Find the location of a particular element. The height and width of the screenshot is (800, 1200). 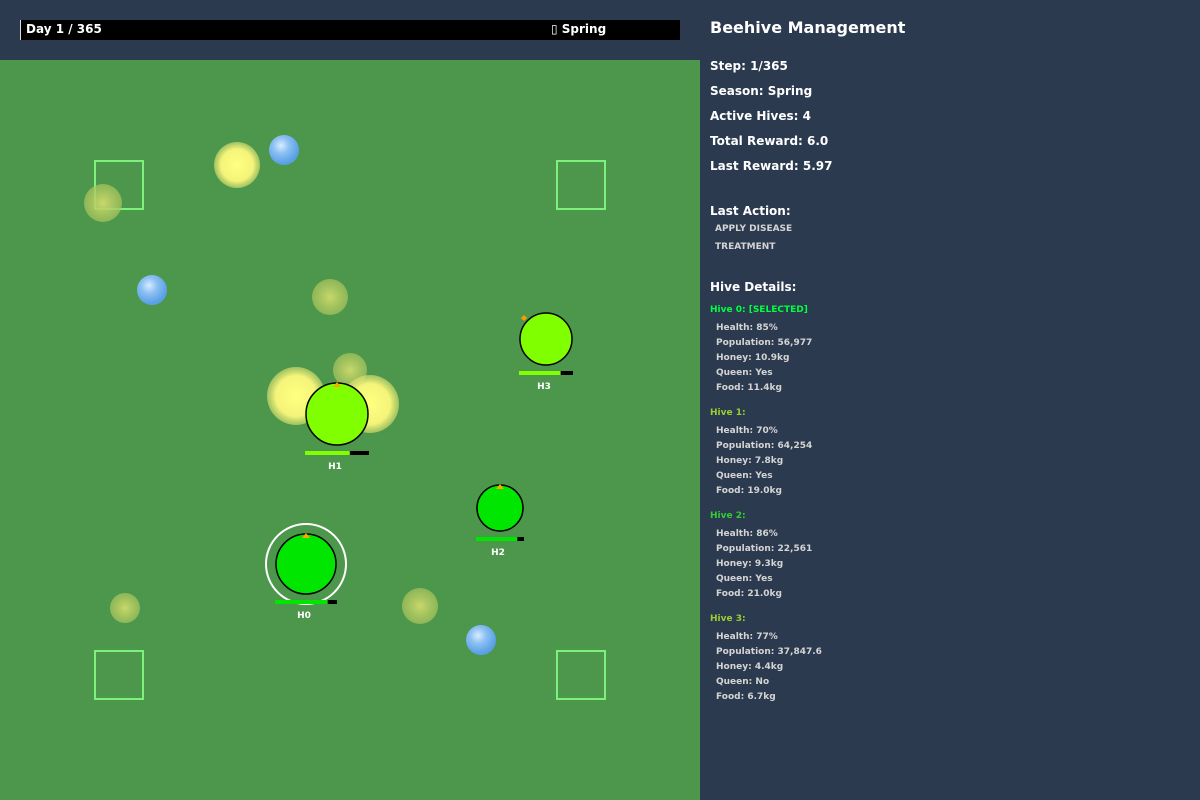

hive-3: H3 is located at coordinates (546, 352).